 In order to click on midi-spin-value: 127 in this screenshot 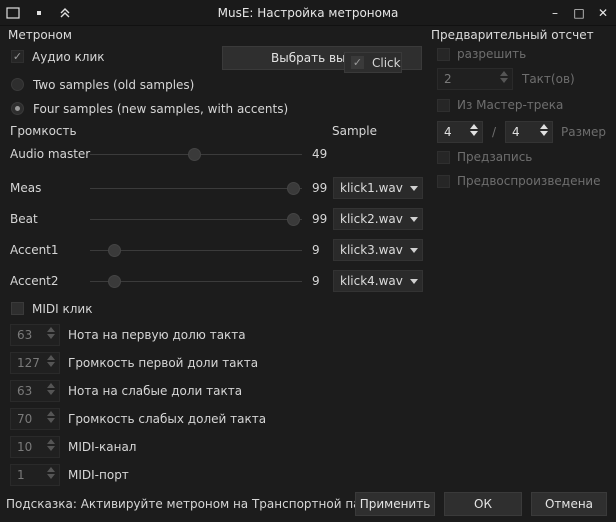, I will do `click(28, 363)`.